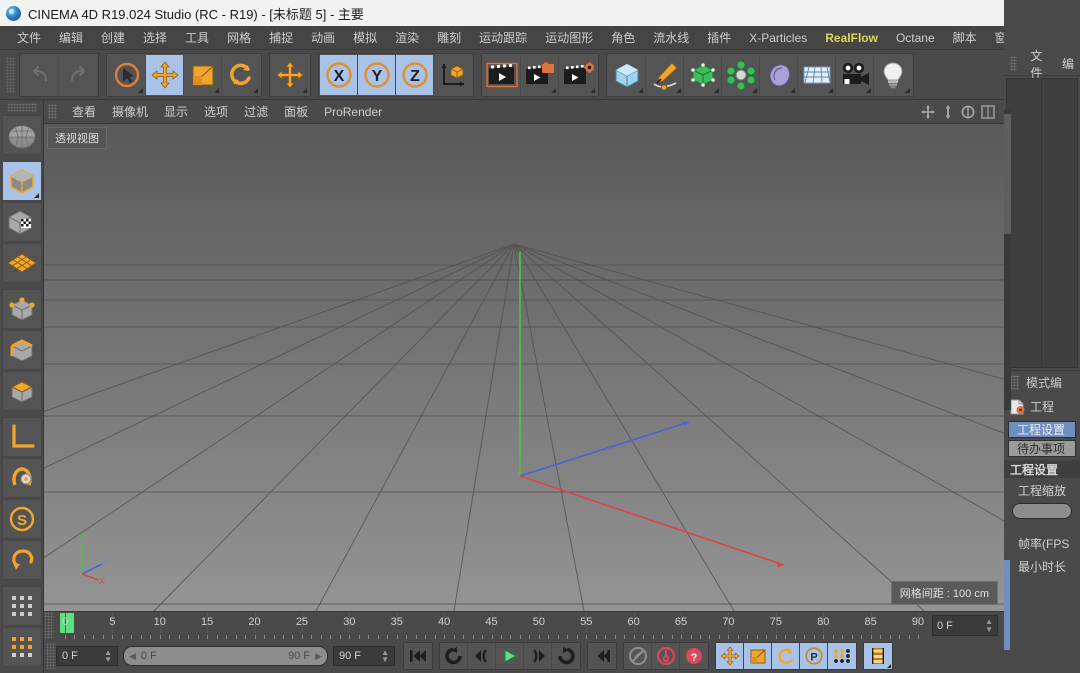 The width and height of the screenshot is (1080, 673). What do you see at coordinates (989, 625) in the screenshot?
I see `timeline-frame-spinner: ▲ ▼` at bounding box center [989, 625].